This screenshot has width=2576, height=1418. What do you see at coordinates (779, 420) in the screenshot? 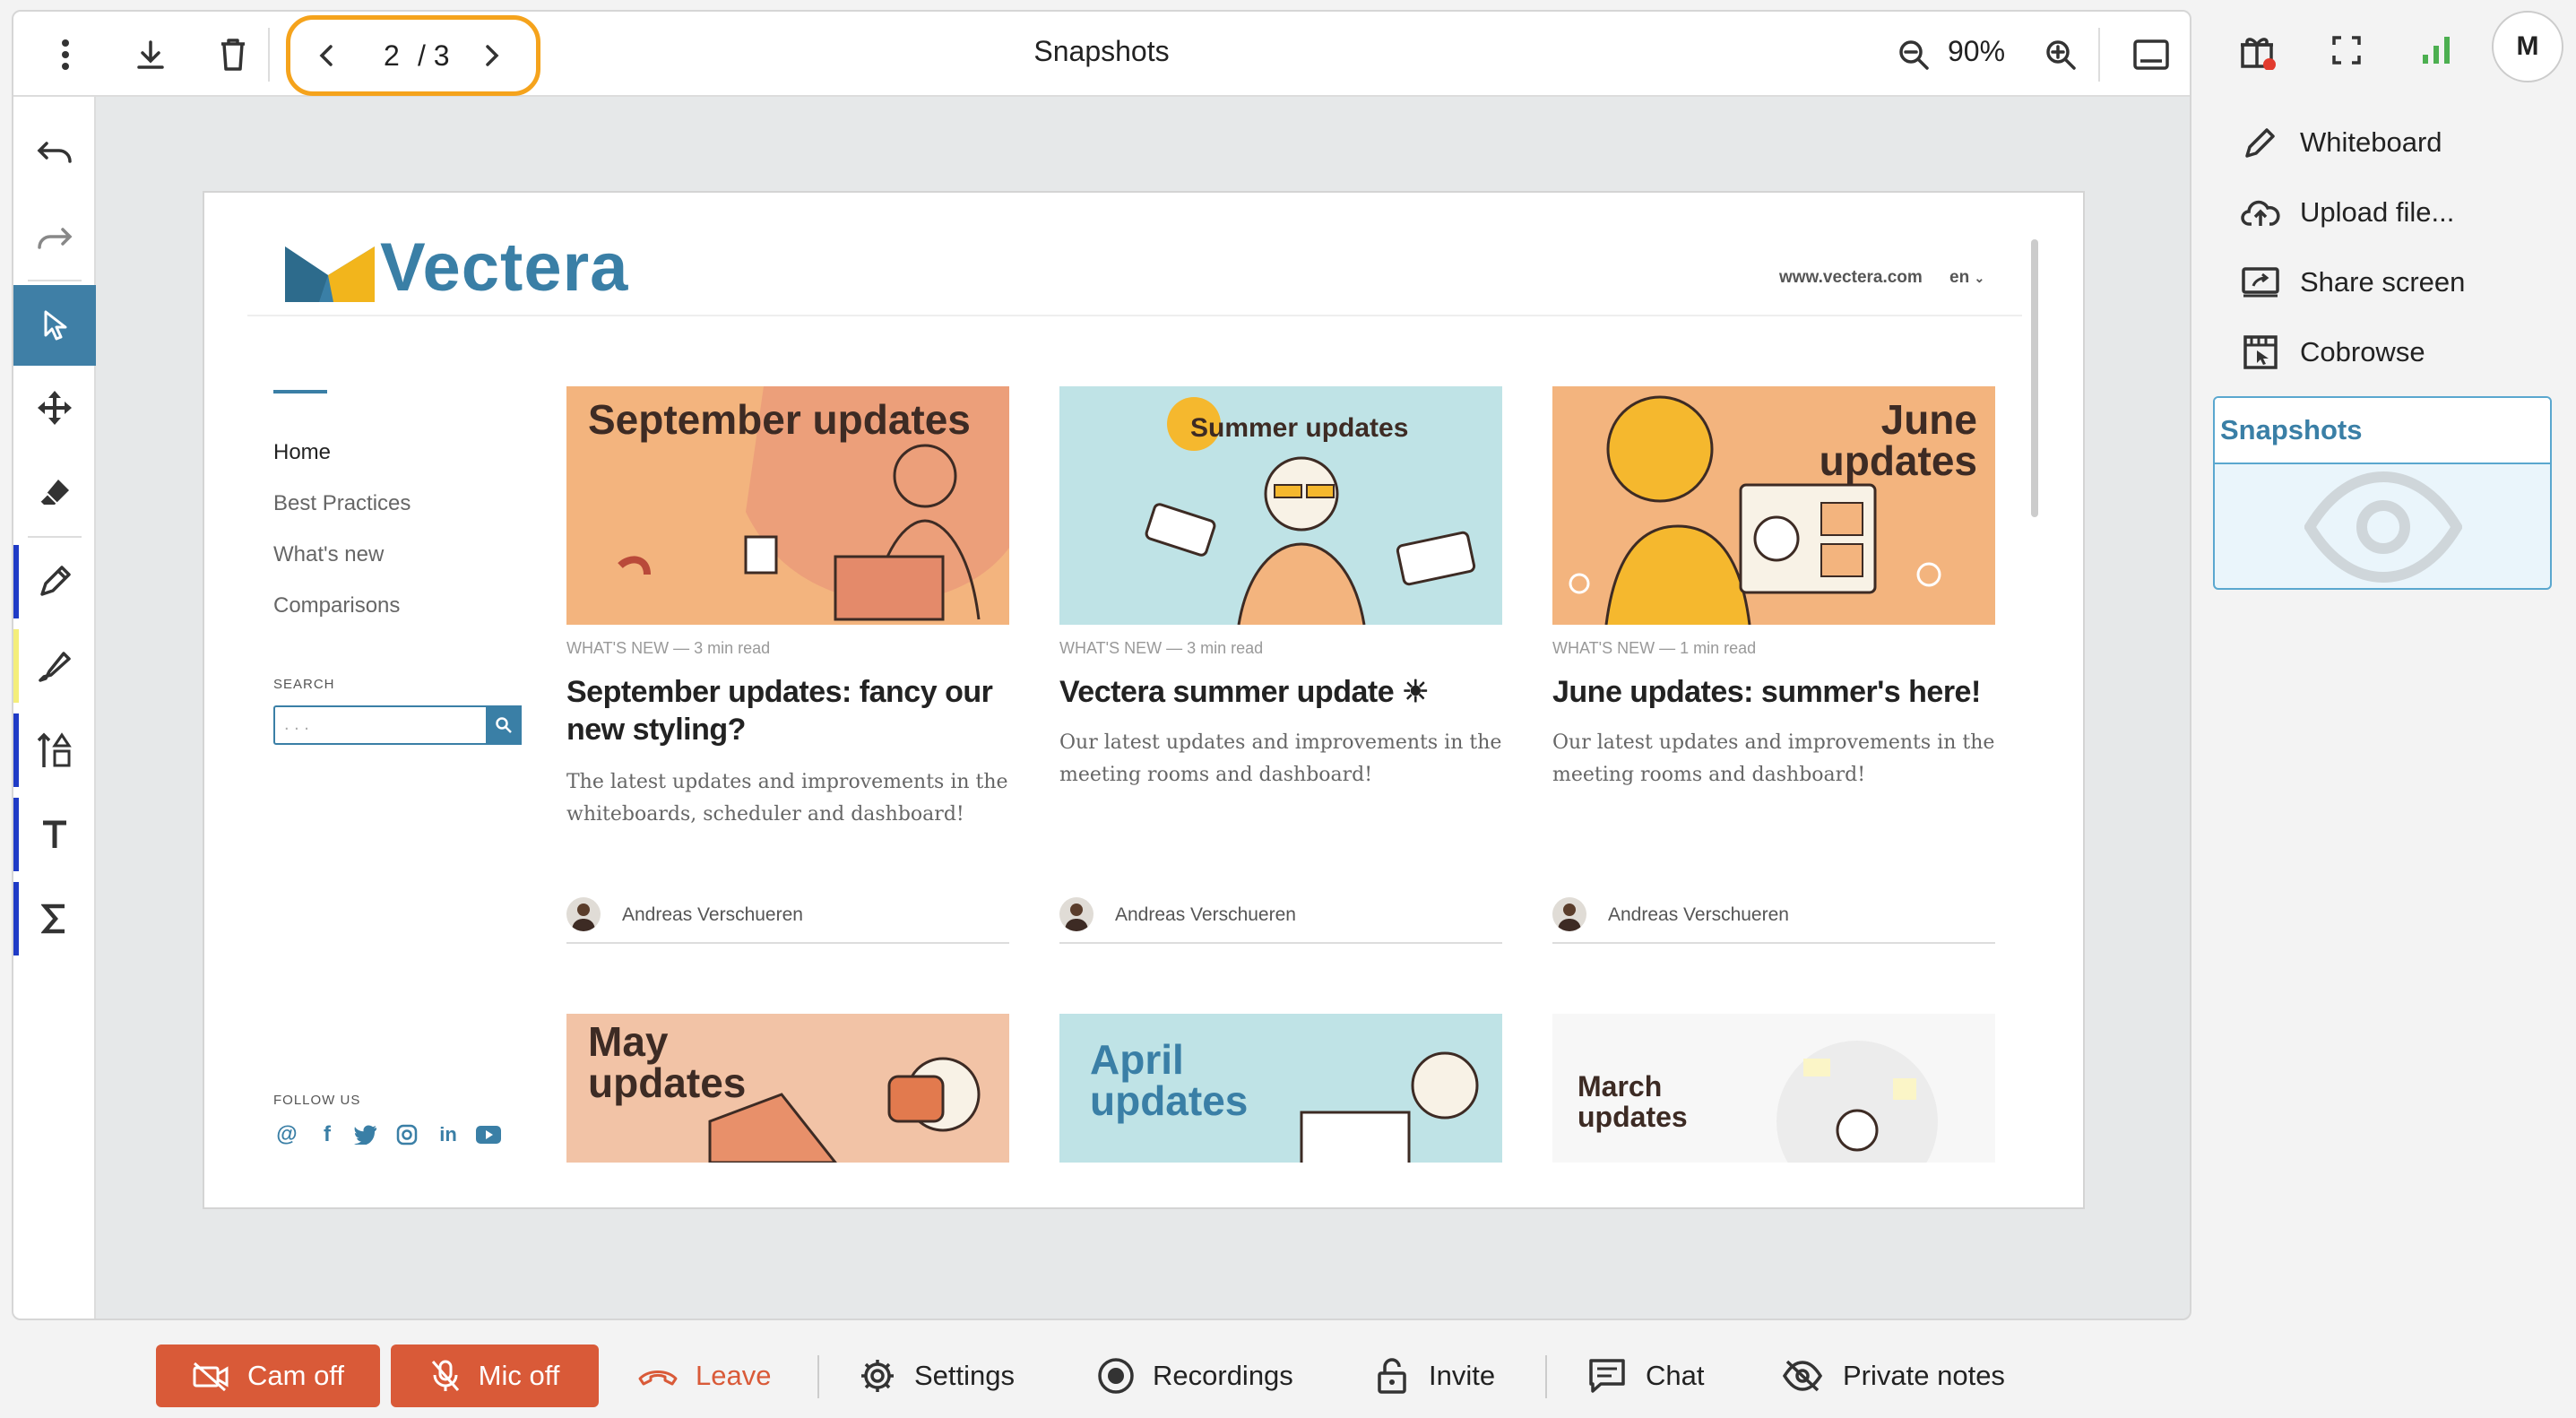
I see `thumbnail-title: September updates` at bounding box center [779, 420].